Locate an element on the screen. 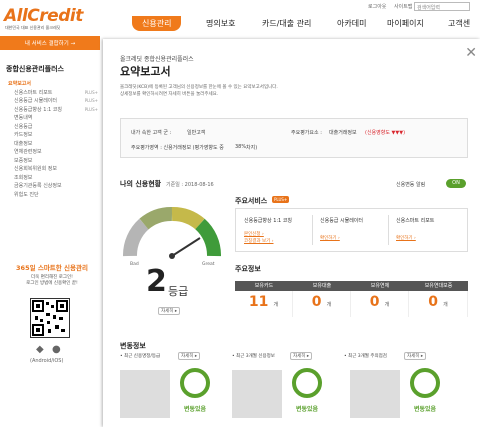 This screenshot has width=480, height=427. plus-badge: PLUS+ is located at coordinates (281, 199).